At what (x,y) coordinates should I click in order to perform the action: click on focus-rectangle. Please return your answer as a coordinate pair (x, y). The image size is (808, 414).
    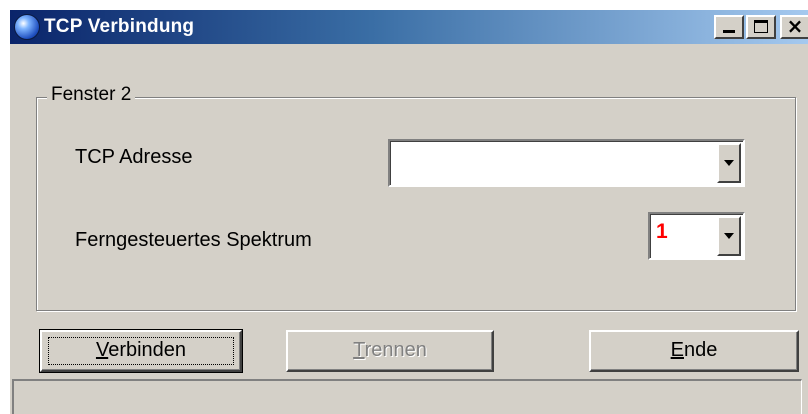
    Looking at the image, I should click on (141, 351).